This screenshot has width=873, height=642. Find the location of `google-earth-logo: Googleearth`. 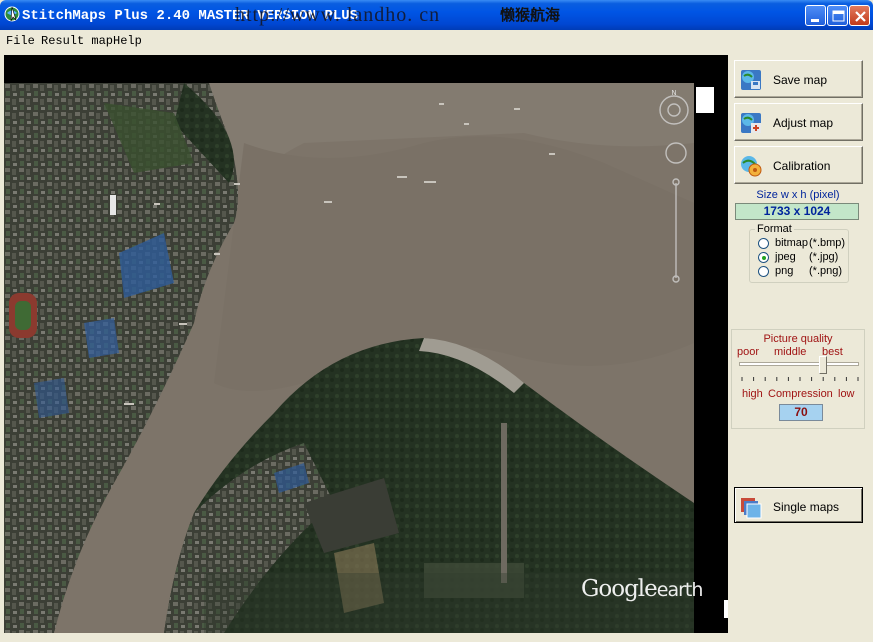

google-earth-logo: Googleearth is located at coordinates (642, 589).